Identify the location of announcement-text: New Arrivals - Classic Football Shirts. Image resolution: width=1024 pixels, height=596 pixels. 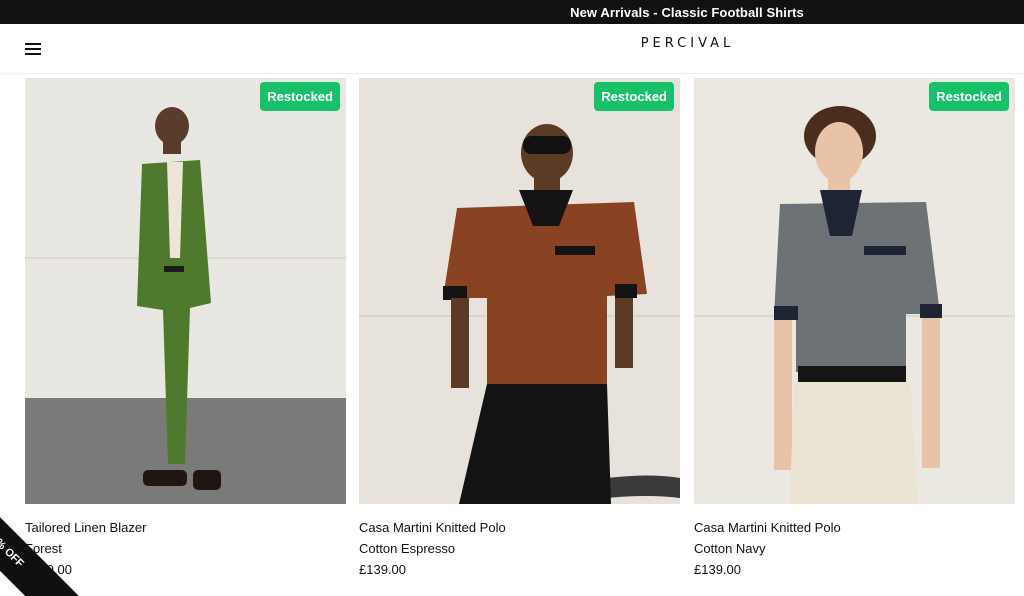
(687, 12).